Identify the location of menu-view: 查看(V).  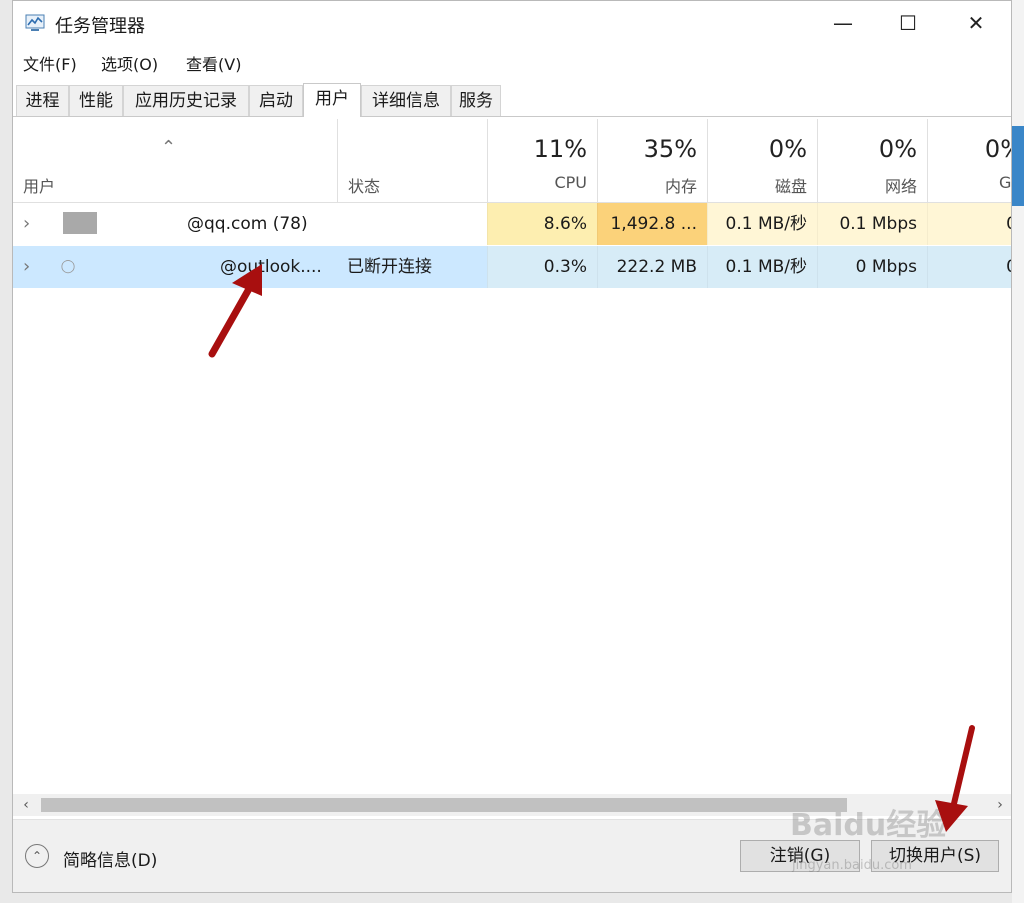
(213, 63).